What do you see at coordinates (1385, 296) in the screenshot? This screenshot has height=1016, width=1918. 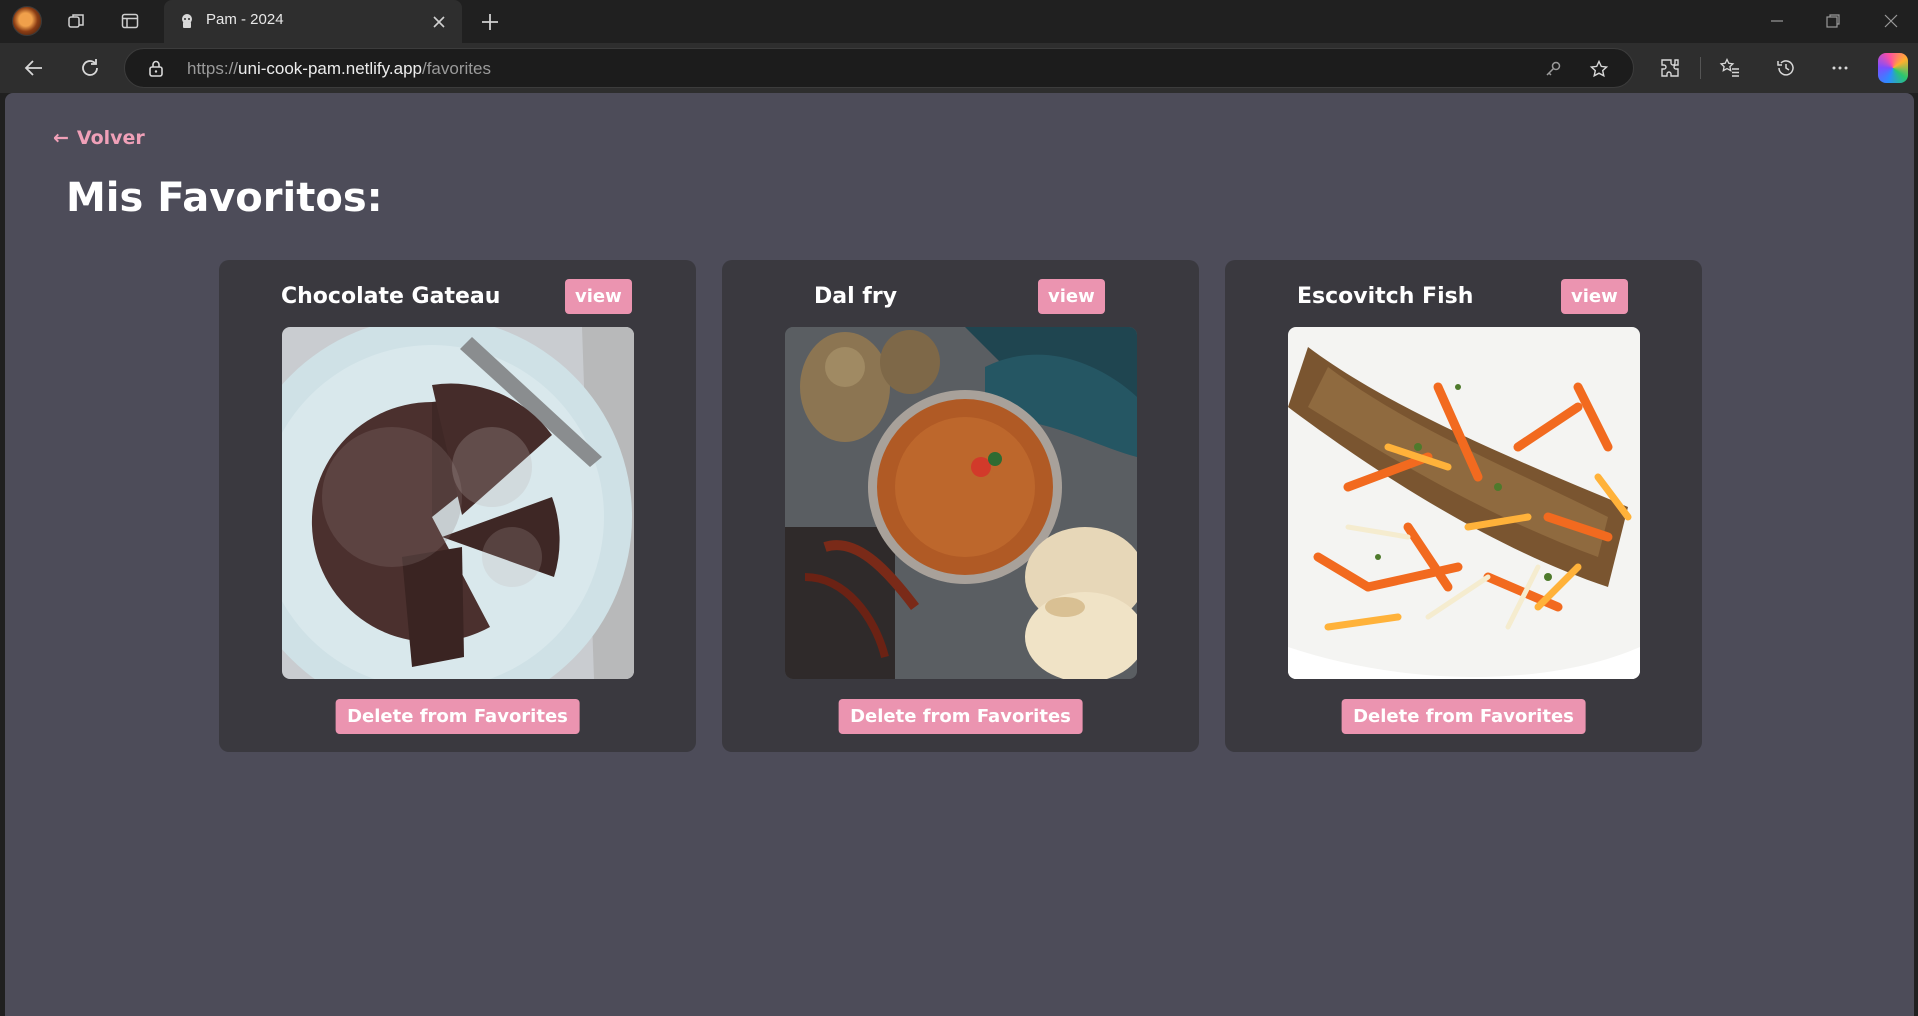 I see `recipe-name: Escovitch Fish` at bounding box center [1385, 296].